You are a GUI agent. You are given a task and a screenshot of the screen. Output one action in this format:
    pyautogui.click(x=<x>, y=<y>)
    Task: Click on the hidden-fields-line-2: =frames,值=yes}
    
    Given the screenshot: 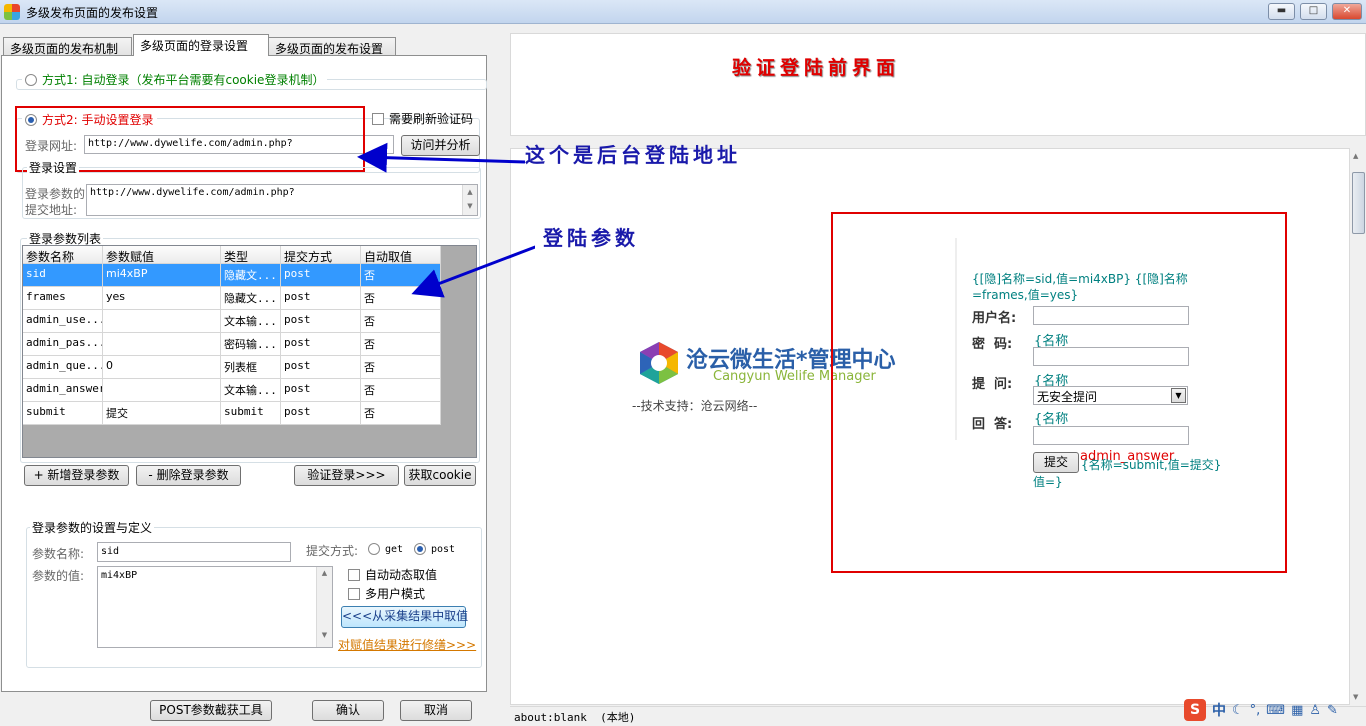 What is the action you would take?
    pyautogui.click(x=1025, y=295)
    